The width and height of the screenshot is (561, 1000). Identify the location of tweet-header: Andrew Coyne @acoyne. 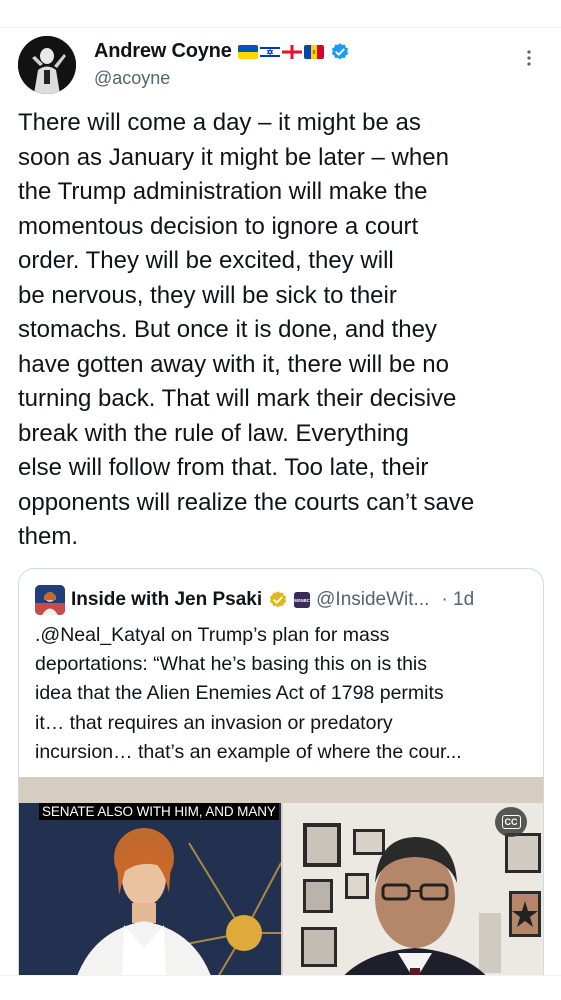
(280, 66).